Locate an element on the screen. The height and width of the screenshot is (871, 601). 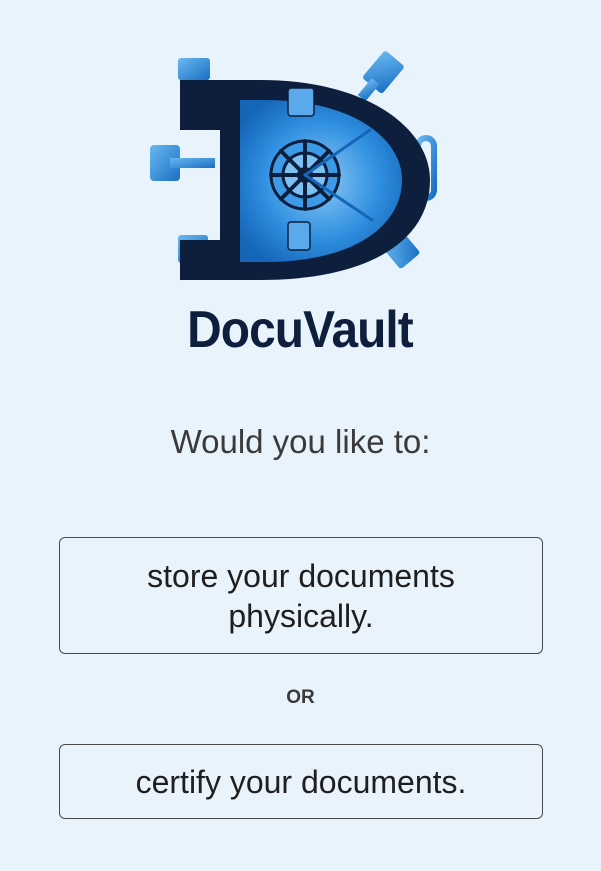
or-separator: OR is located at coordinates (300, 697).